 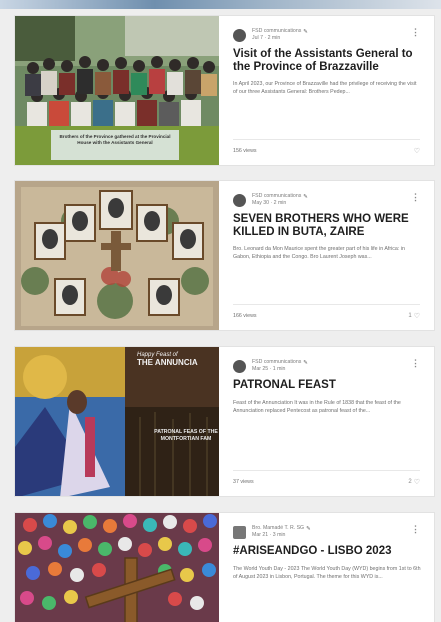 What do you see at coordinates (269, 203) in the screenshot?
I see `post-date-readtime: May 30 · 2 min` at bounding box center [269, 203].